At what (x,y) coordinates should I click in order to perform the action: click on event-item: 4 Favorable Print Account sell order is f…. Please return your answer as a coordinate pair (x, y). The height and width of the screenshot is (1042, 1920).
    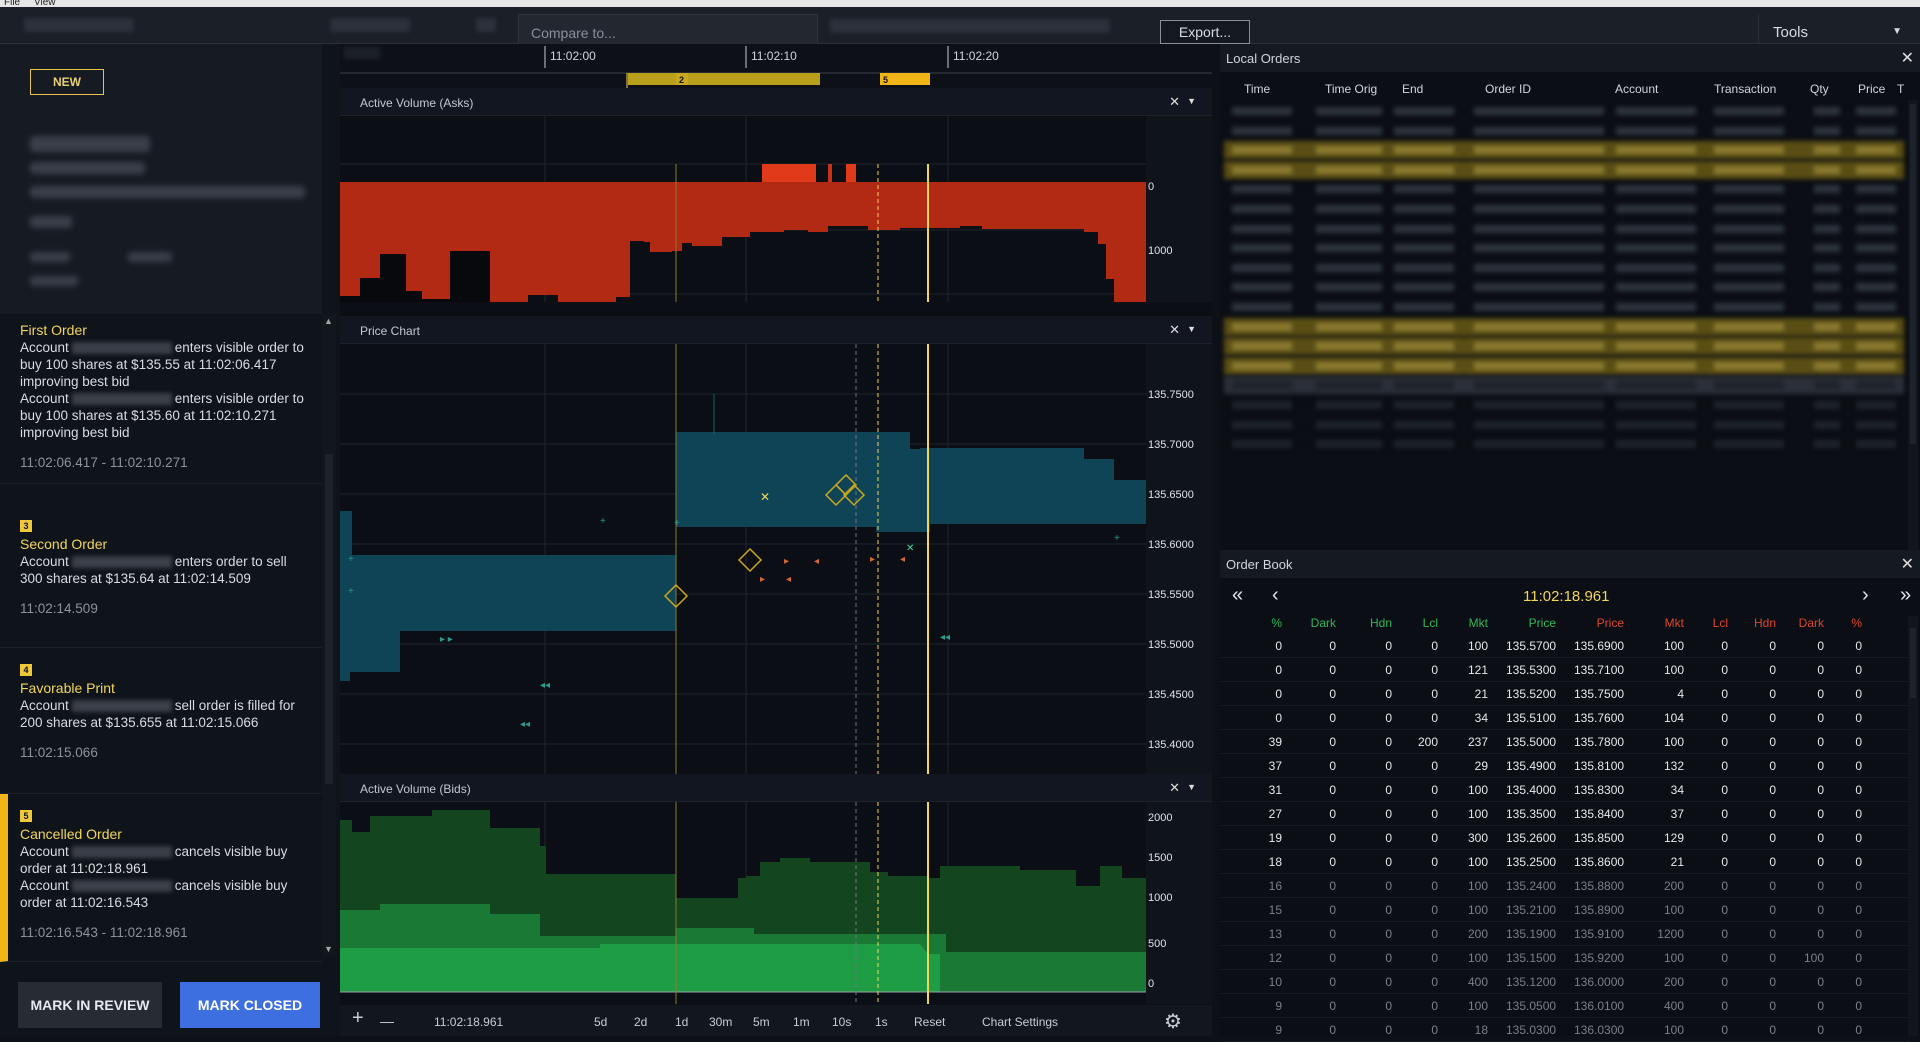
    Looking at the image, I should click on (161, 721).